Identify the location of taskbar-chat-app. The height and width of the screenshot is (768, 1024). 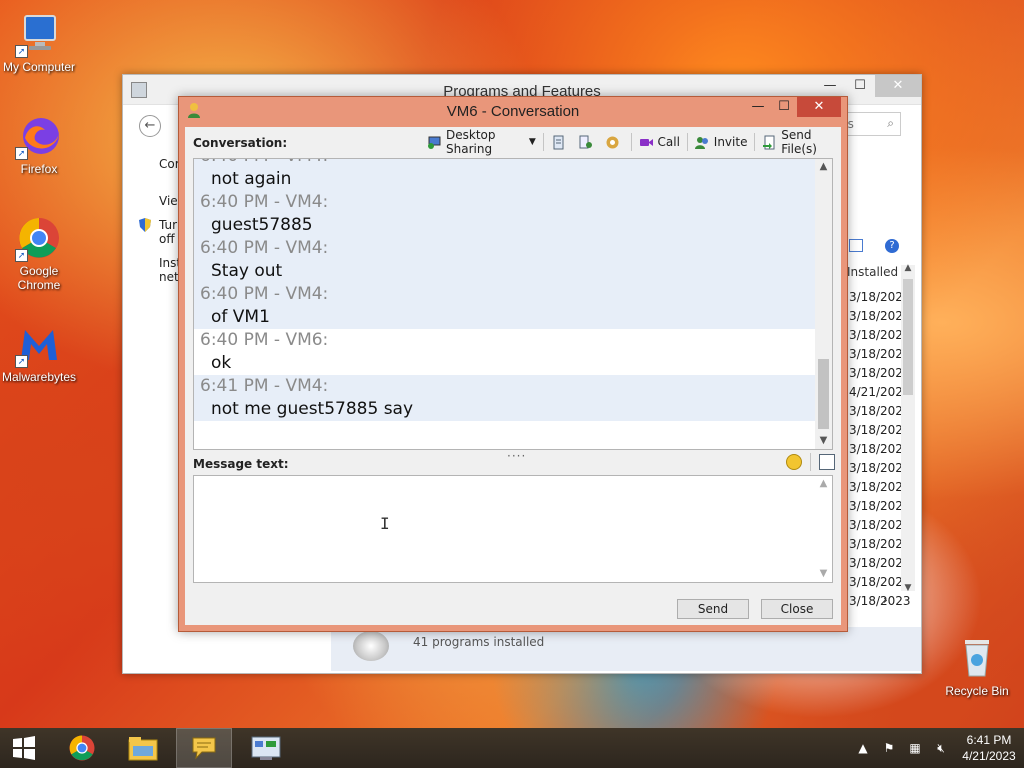
(204, 748).